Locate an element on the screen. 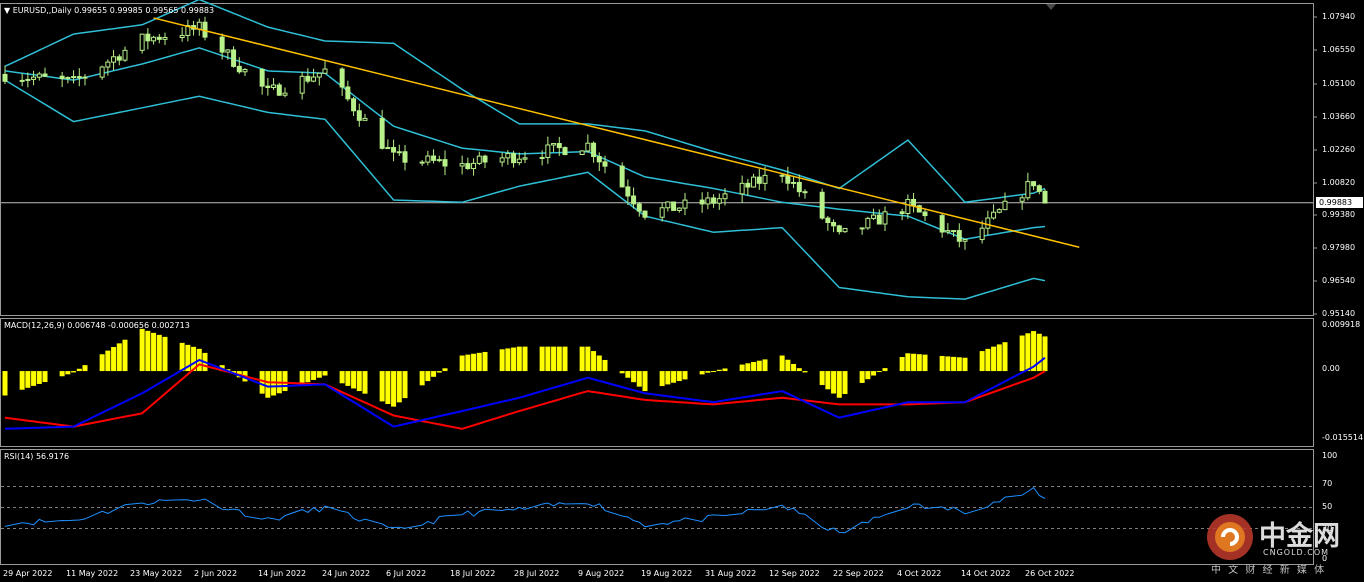 The width and height of the screenshot is (1364, 582). date-tick-label: 14 Jun 2022 is located at coordinates (282, 573).